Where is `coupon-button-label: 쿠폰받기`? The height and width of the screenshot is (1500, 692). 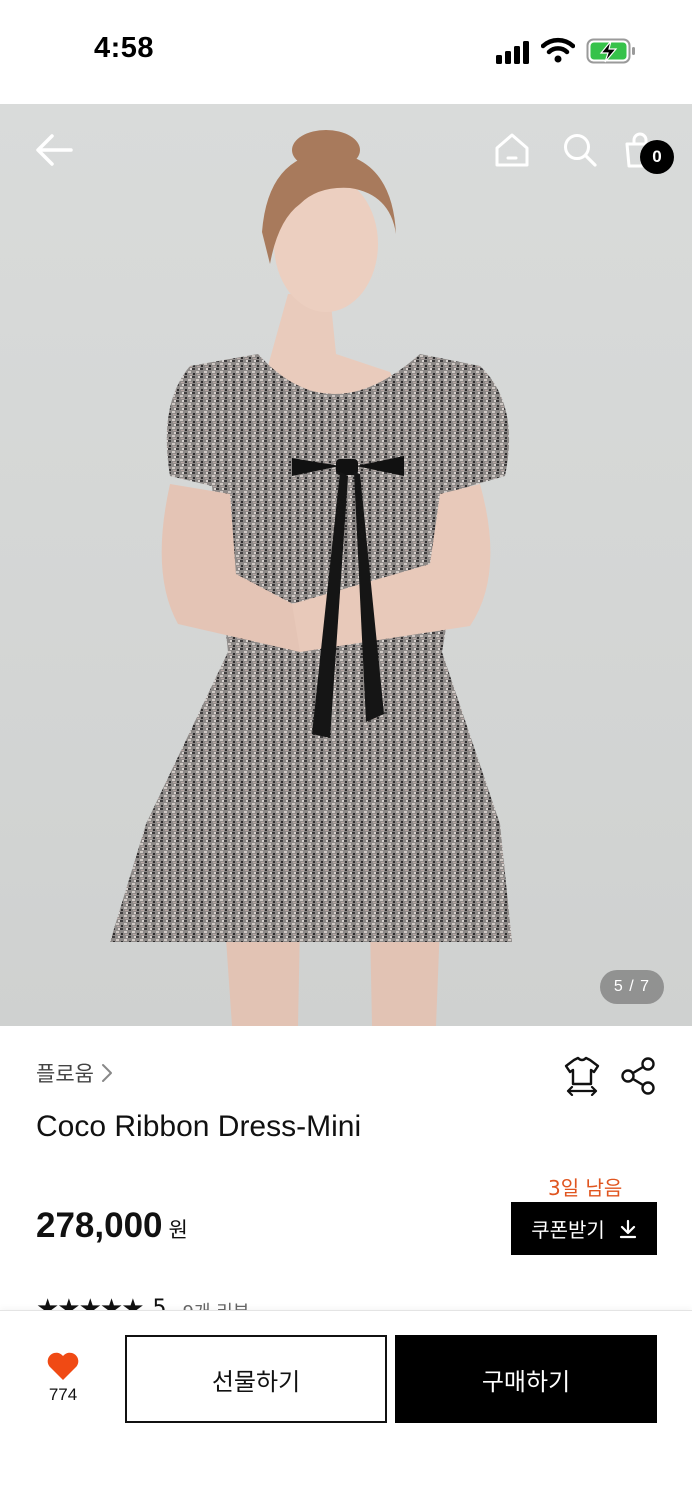
coupon-button-label: 쿠폰받기 is located at coordinates (568, 1230).